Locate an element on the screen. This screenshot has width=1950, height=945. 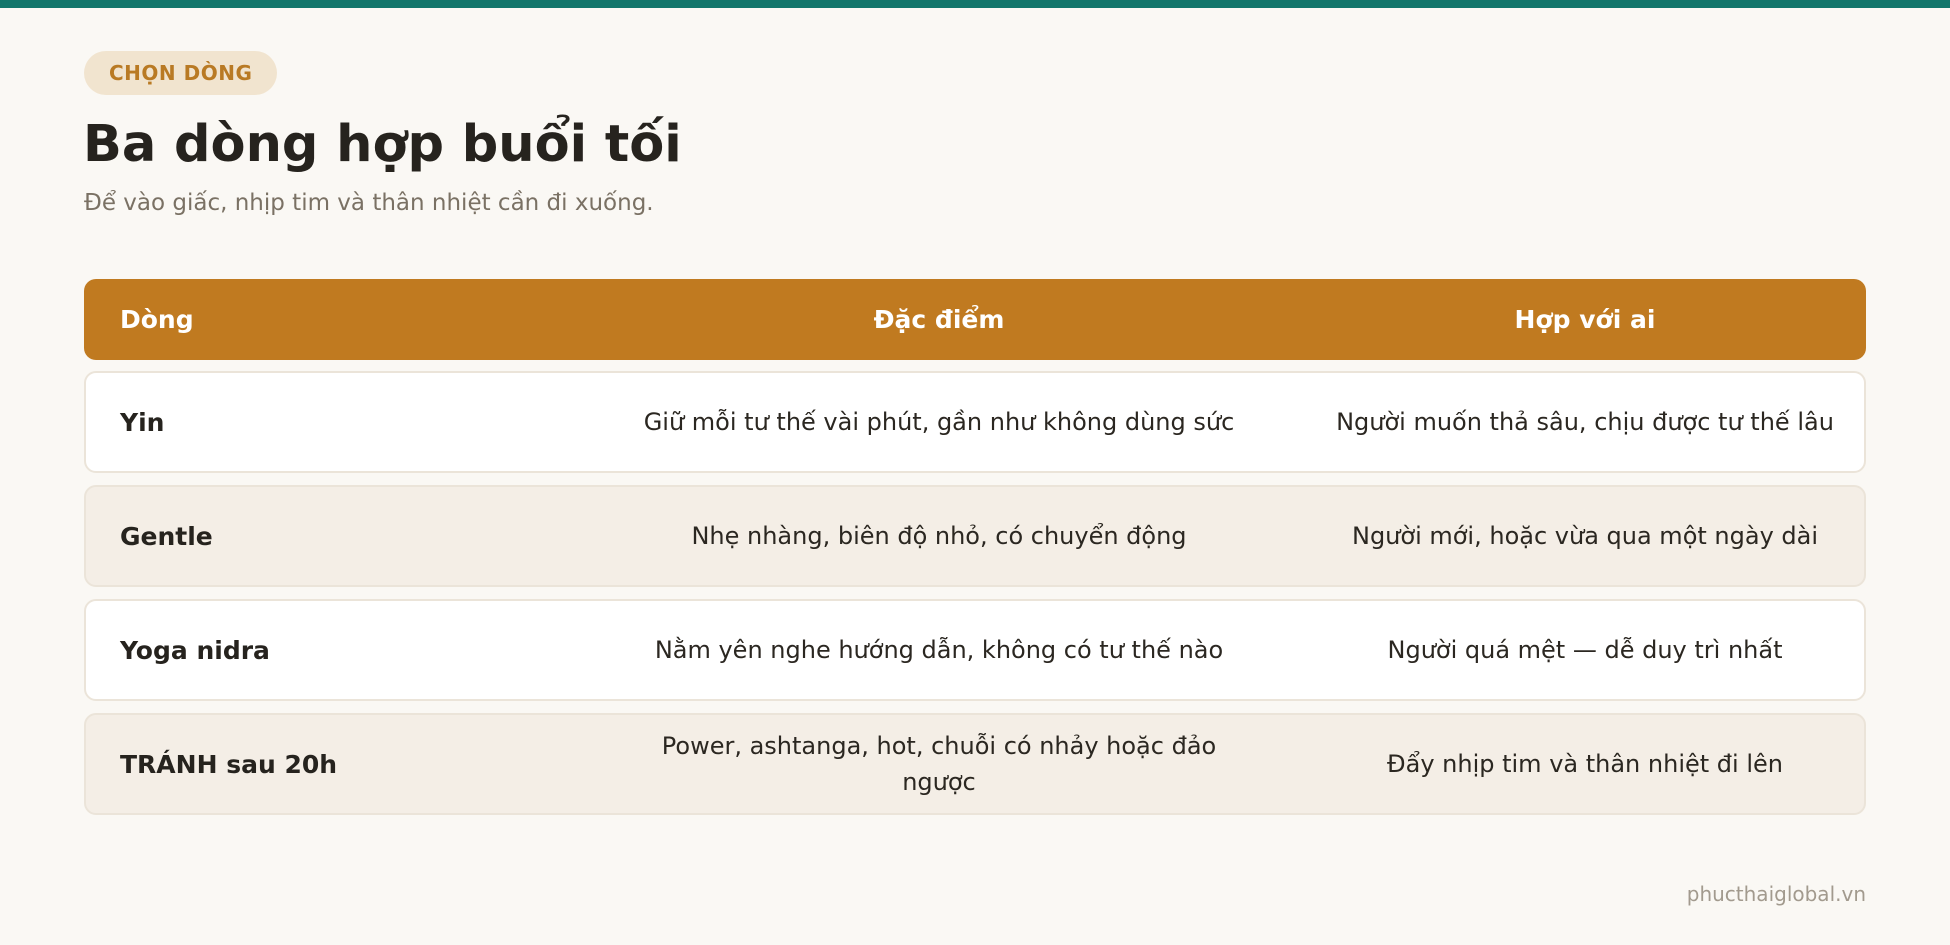
page-title: Ba dòng hợp buổi tối is located at coordinates (382, 144).